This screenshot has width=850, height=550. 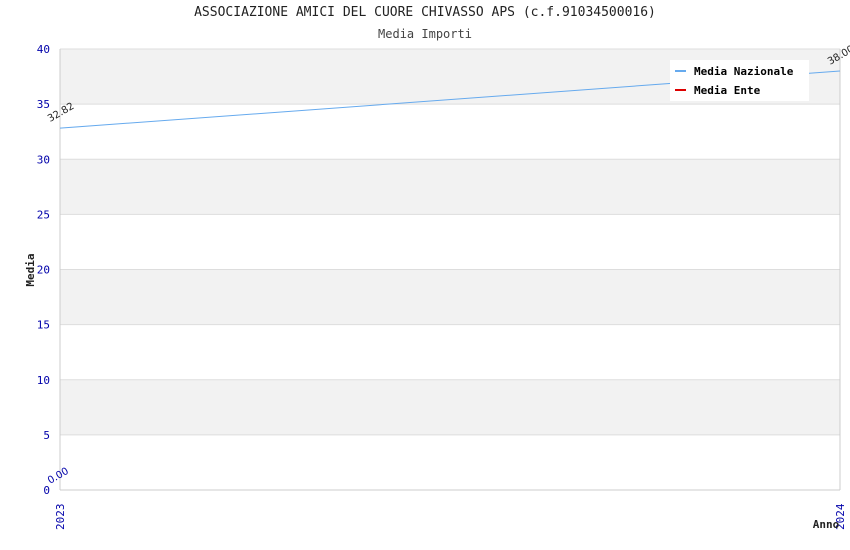 I want to click on y-tick-label: 5, so click(x=46, y=435).